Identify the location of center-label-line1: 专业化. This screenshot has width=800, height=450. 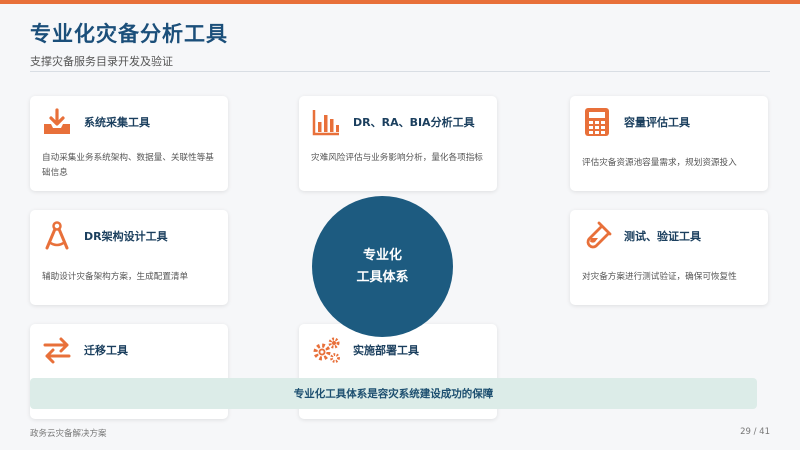
(382, 255).